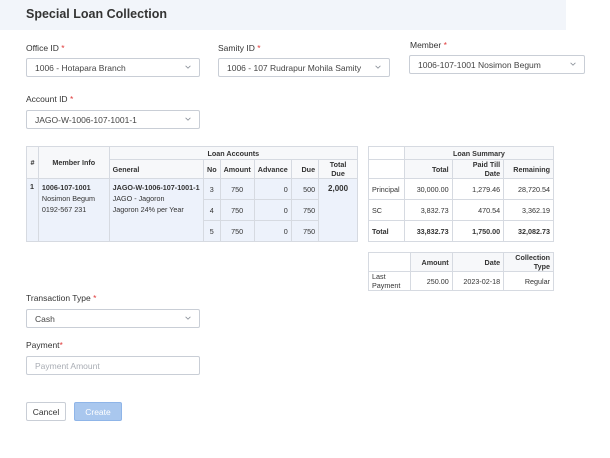 This screenshot has height=458, width=610. I want to click on account-id-label: Account ID *, so click(50, 99).